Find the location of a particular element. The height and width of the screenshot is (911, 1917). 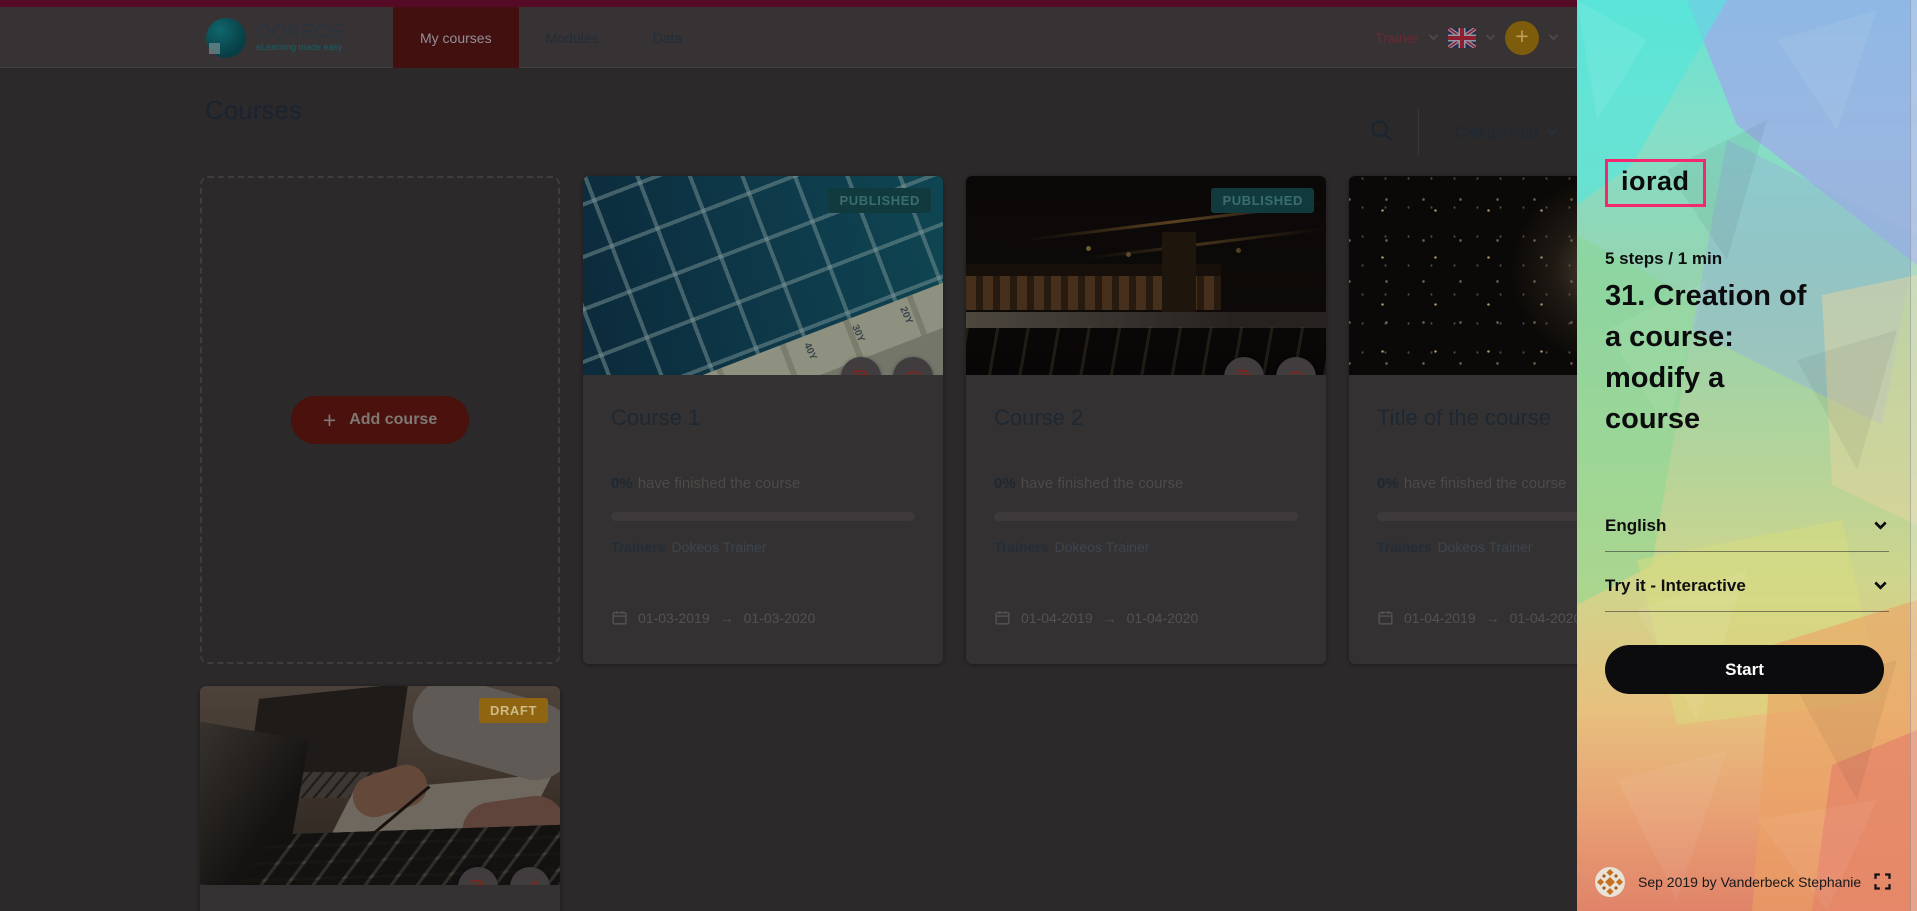

nav-tabs: My courses Modules Data is located at coordinates (551, 37).